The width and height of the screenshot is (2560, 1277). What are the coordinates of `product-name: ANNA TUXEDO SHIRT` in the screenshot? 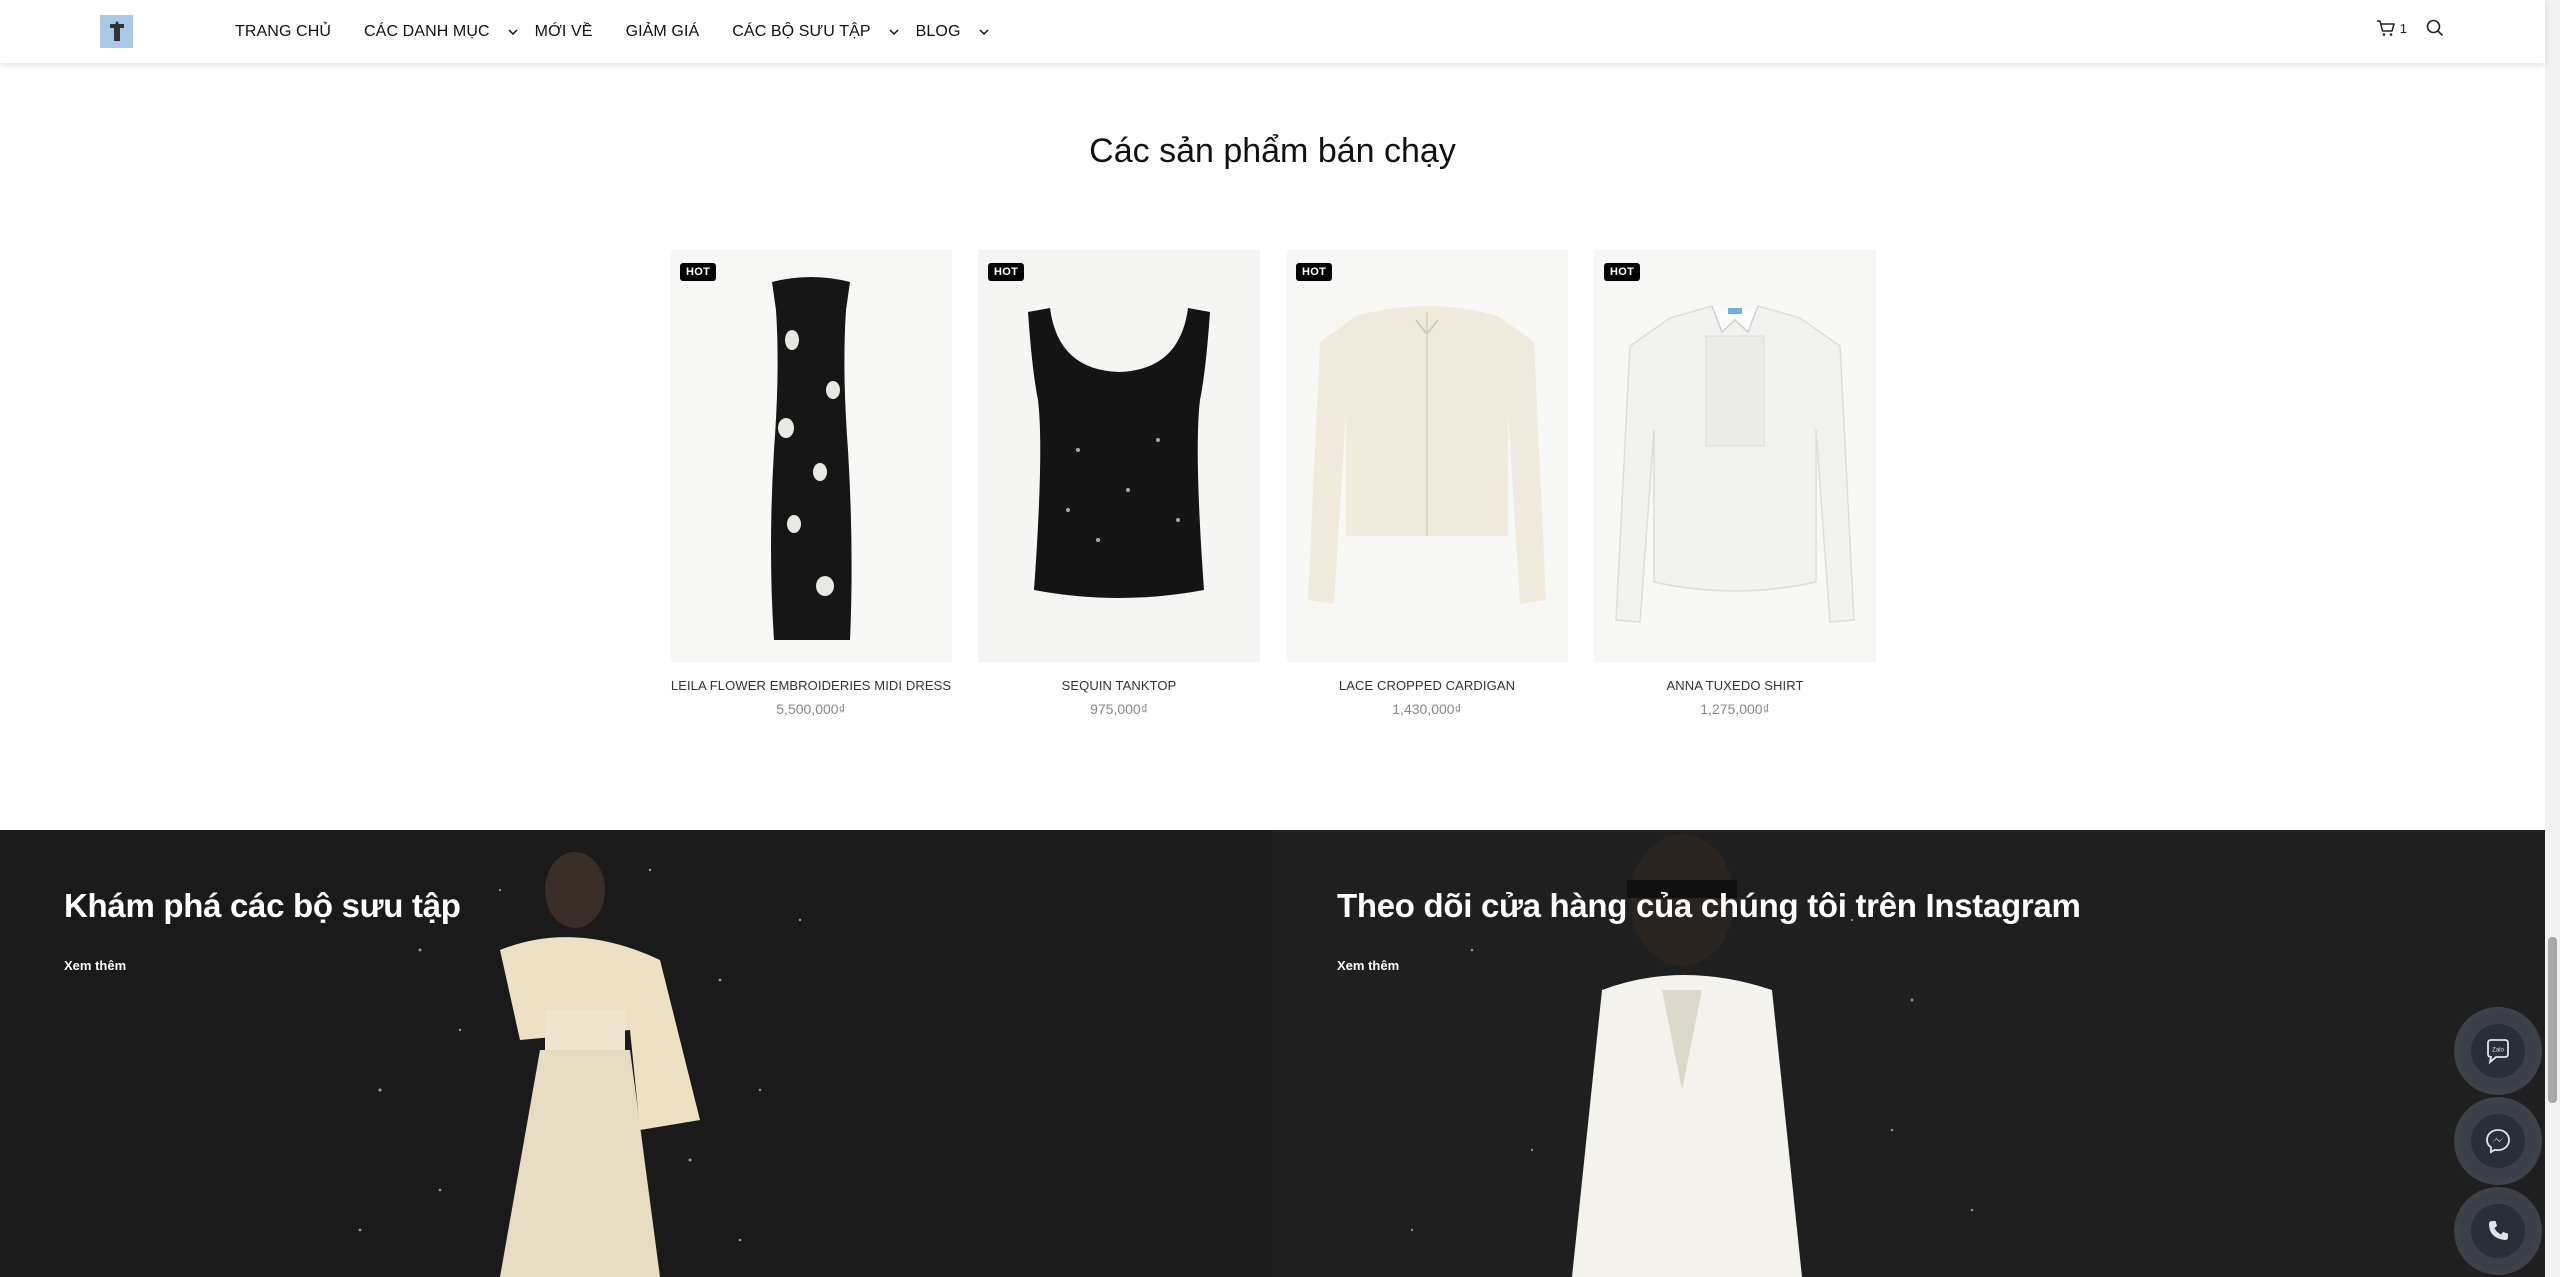 It's located at (1735, 685).